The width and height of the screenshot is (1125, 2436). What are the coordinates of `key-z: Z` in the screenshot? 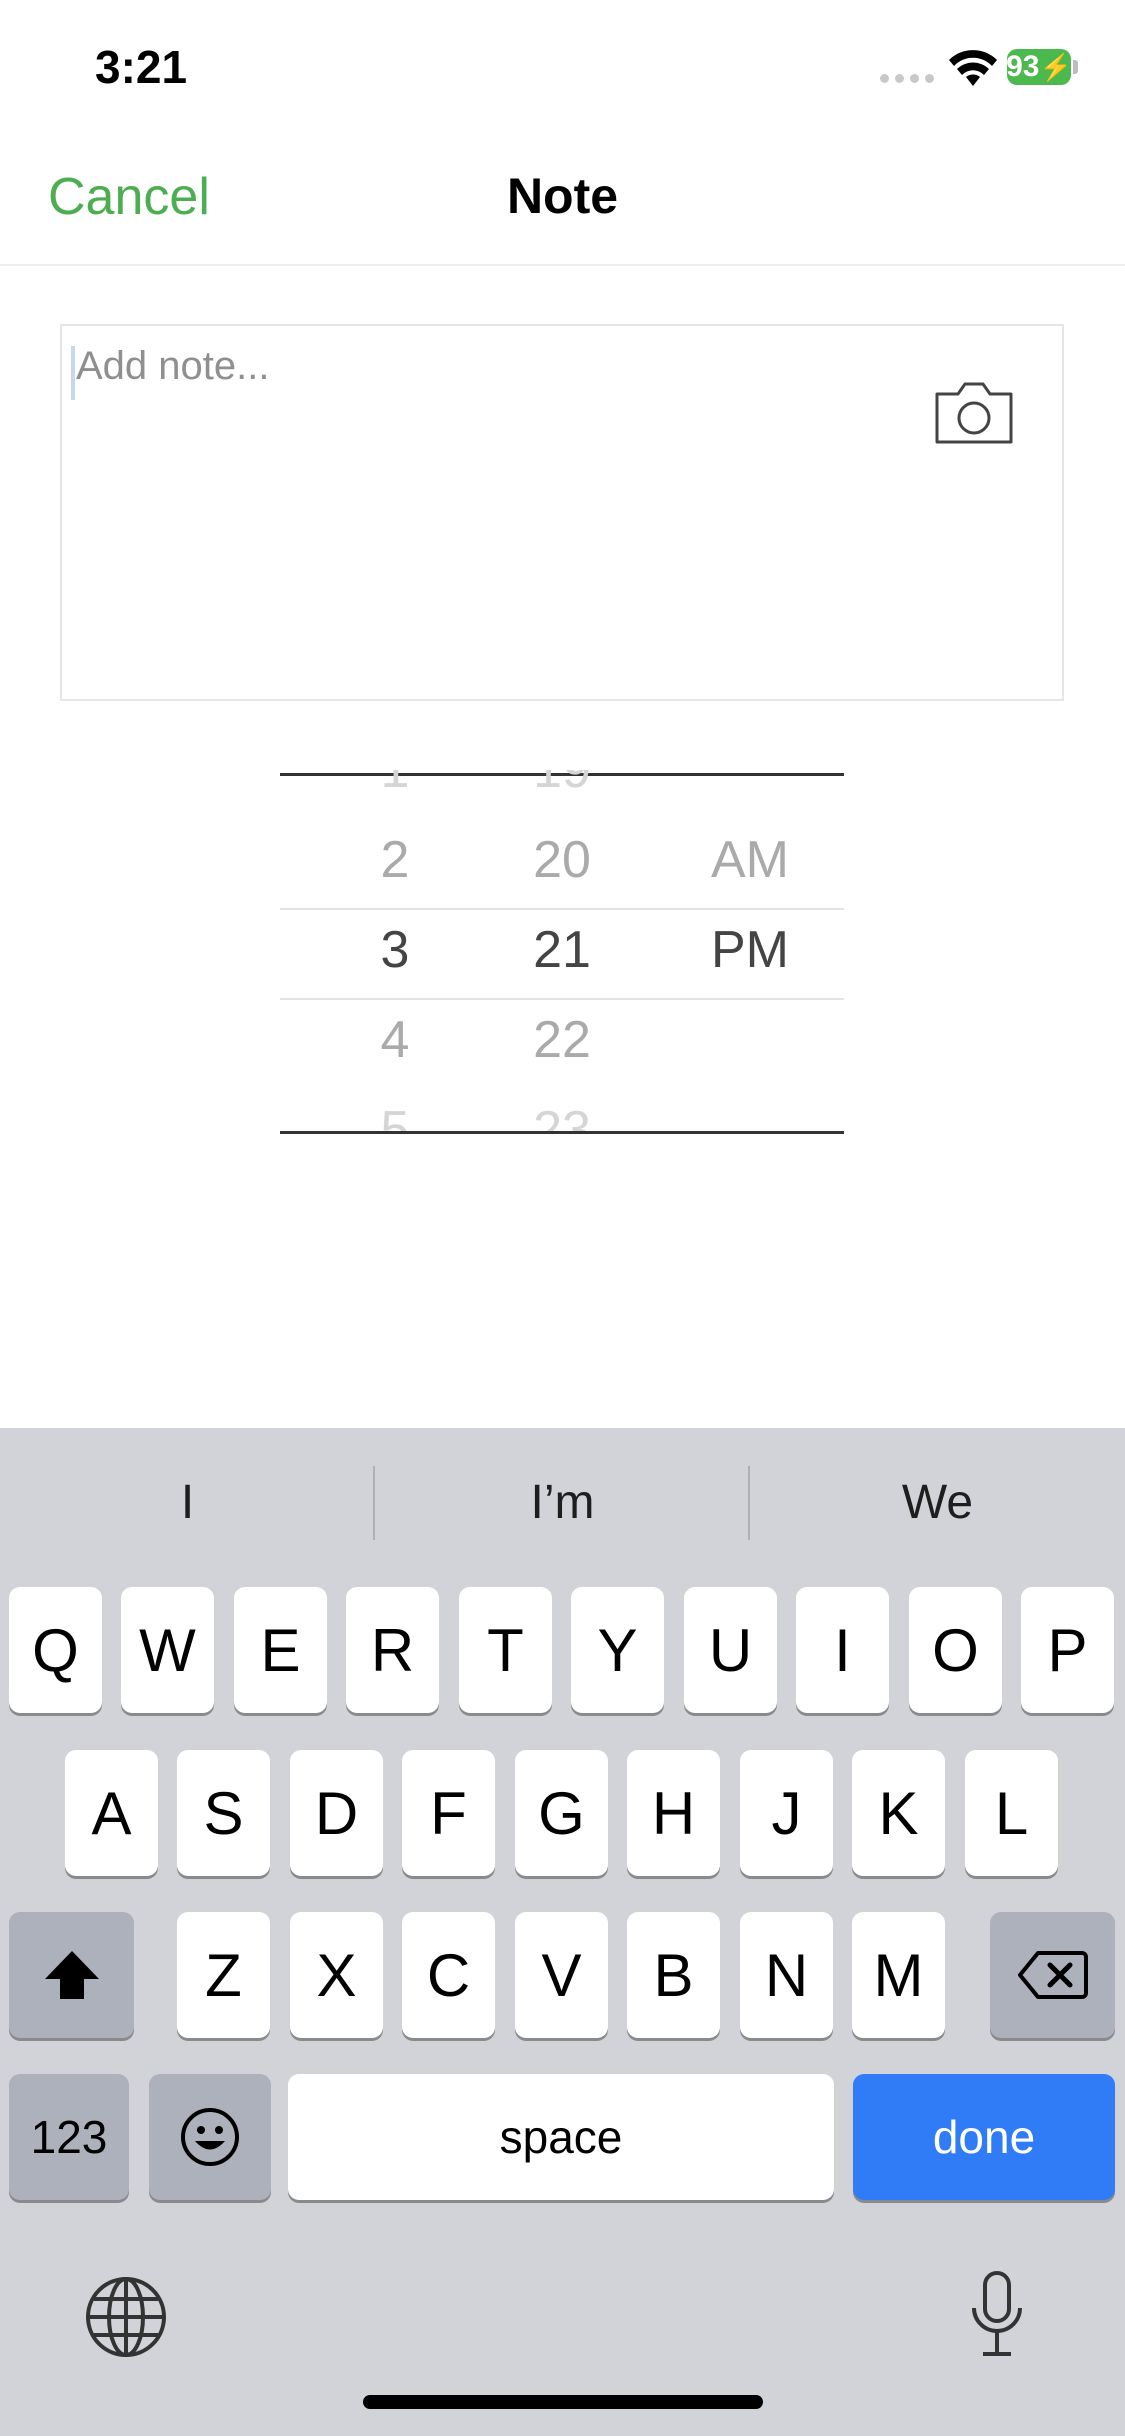 It's located at (223, 1975).